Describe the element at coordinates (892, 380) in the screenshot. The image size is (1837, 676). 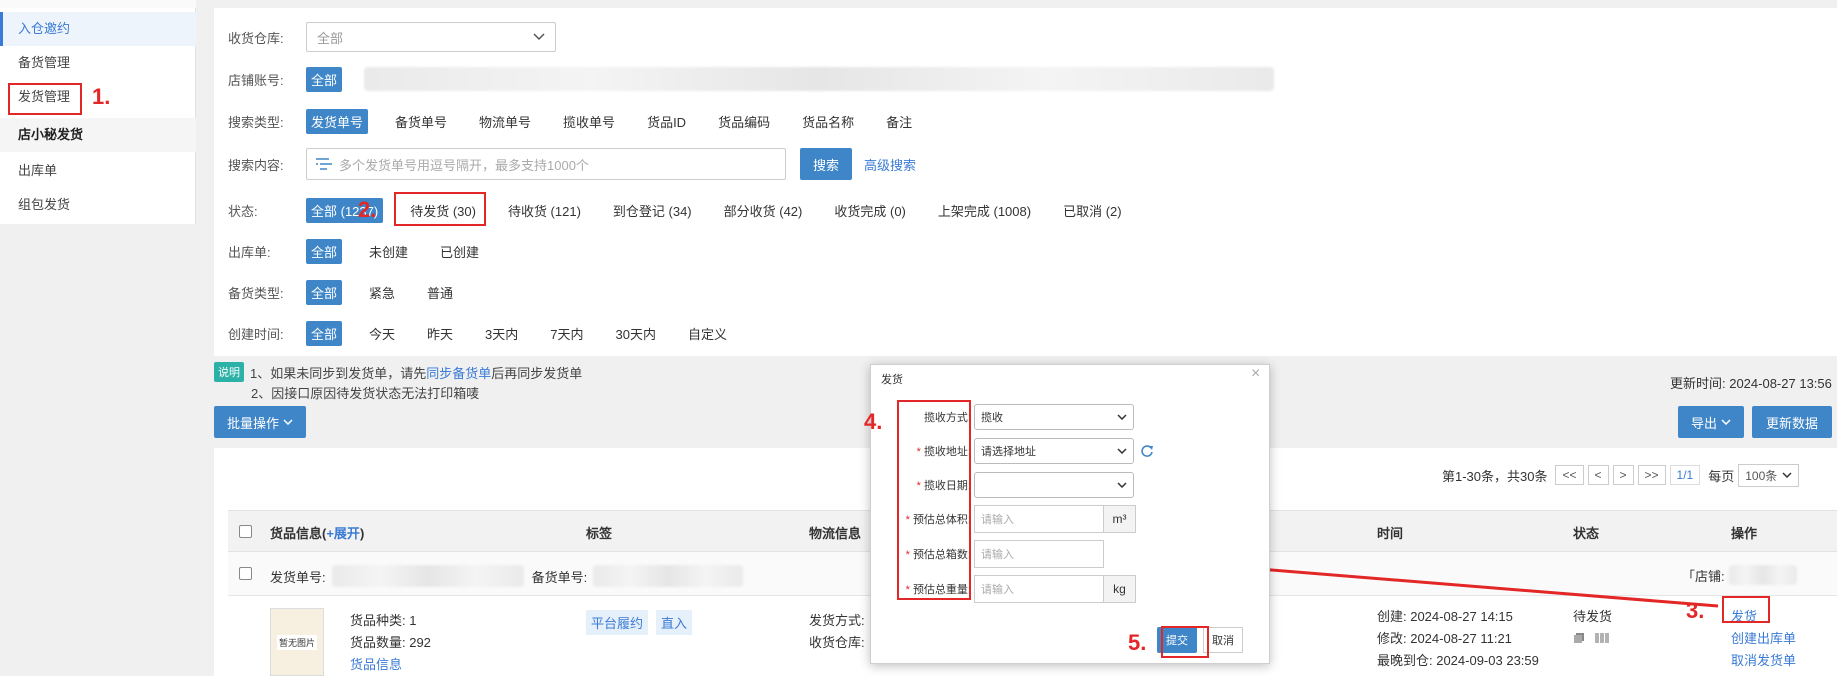
I see `dialog-title: 发货` at that location.